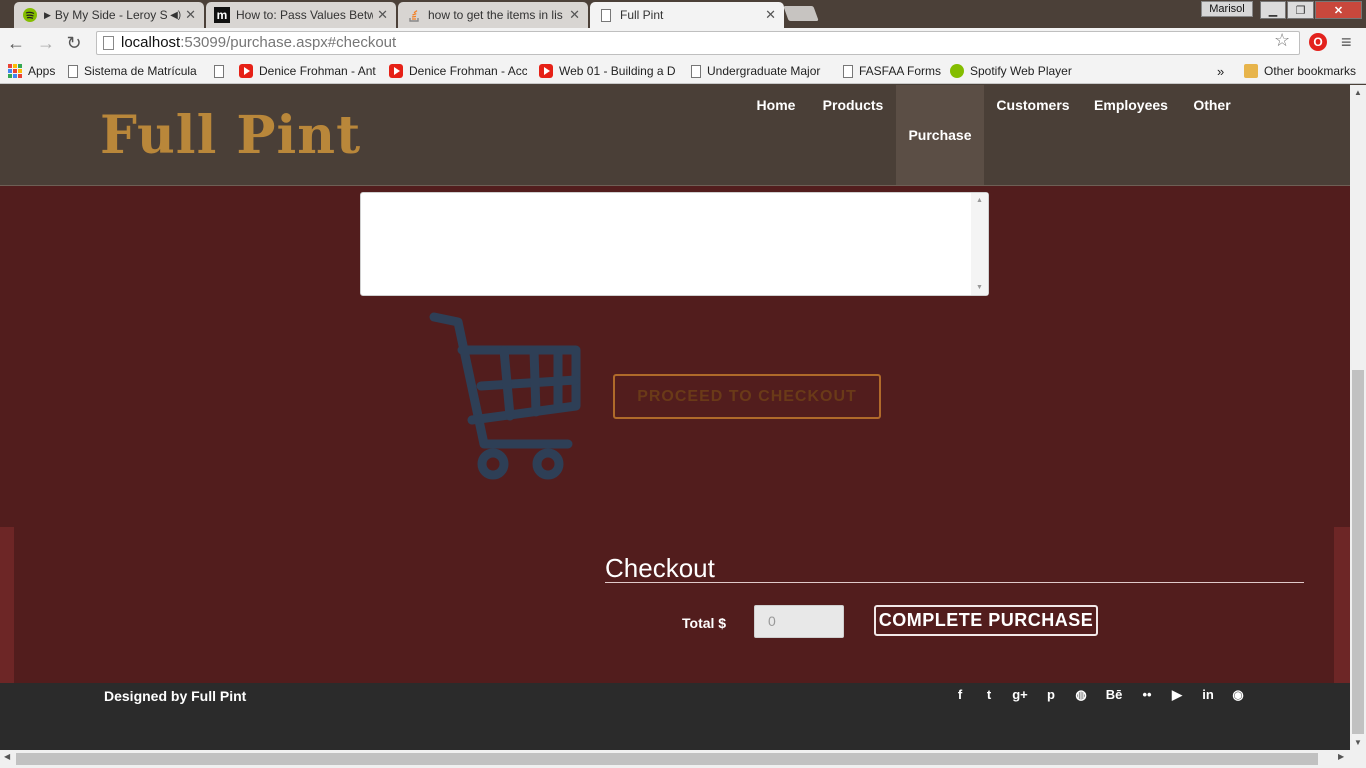 Image resolution: width=1366 pixels, height=768 pixels. What do you see at coordinates (764, 71) in the screenshot?
I see `bookmark-label: Undergraduate Major` at bounding box center [764, 71].